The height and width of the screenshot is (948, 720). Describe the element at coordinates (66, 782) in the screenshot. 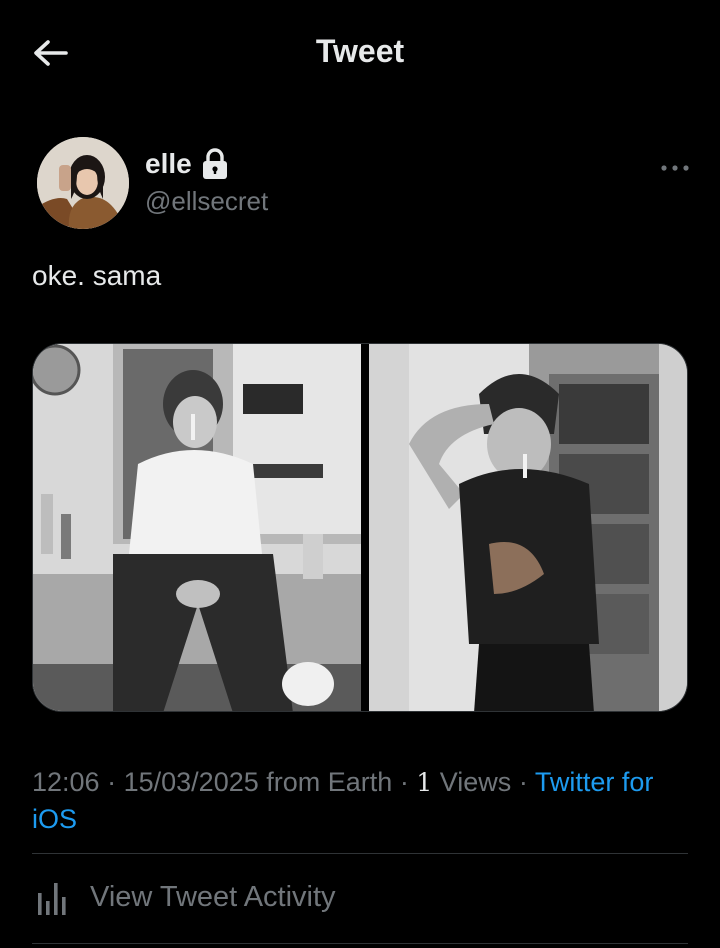

I see `tweet-time: 12:06` at that location.